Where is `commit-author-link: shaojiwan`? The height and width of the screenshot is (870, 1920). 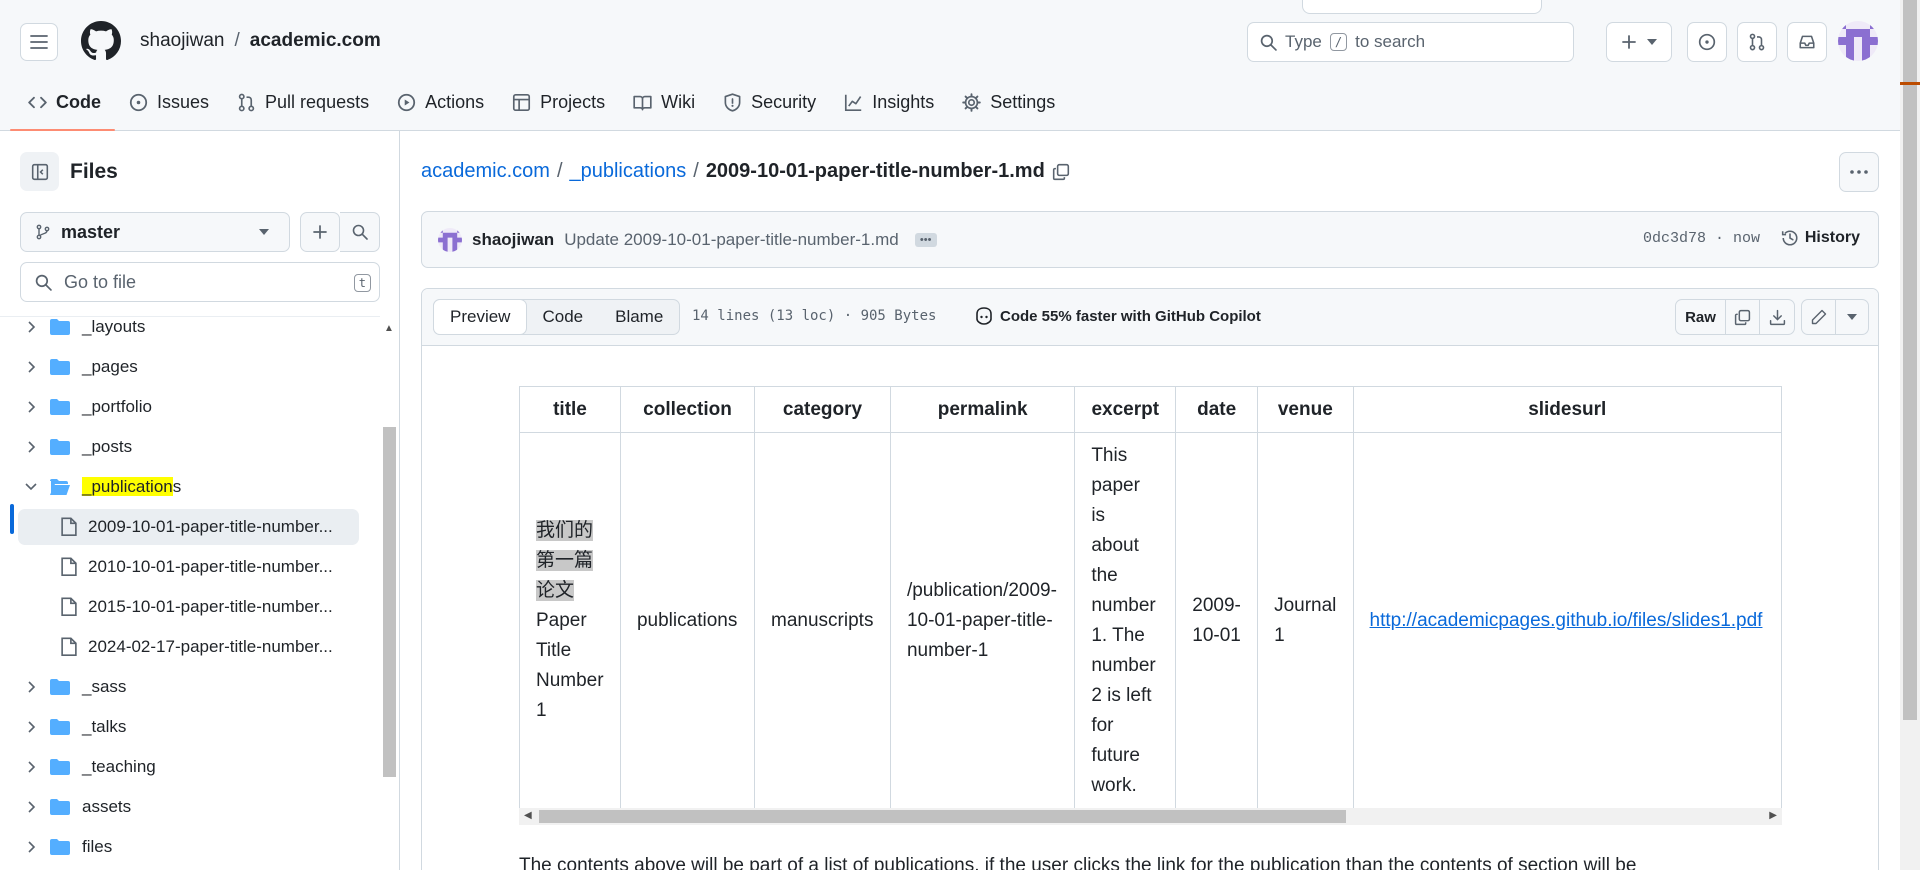 commit-author-link: shaojiwan is located at coordinates (513, 240).